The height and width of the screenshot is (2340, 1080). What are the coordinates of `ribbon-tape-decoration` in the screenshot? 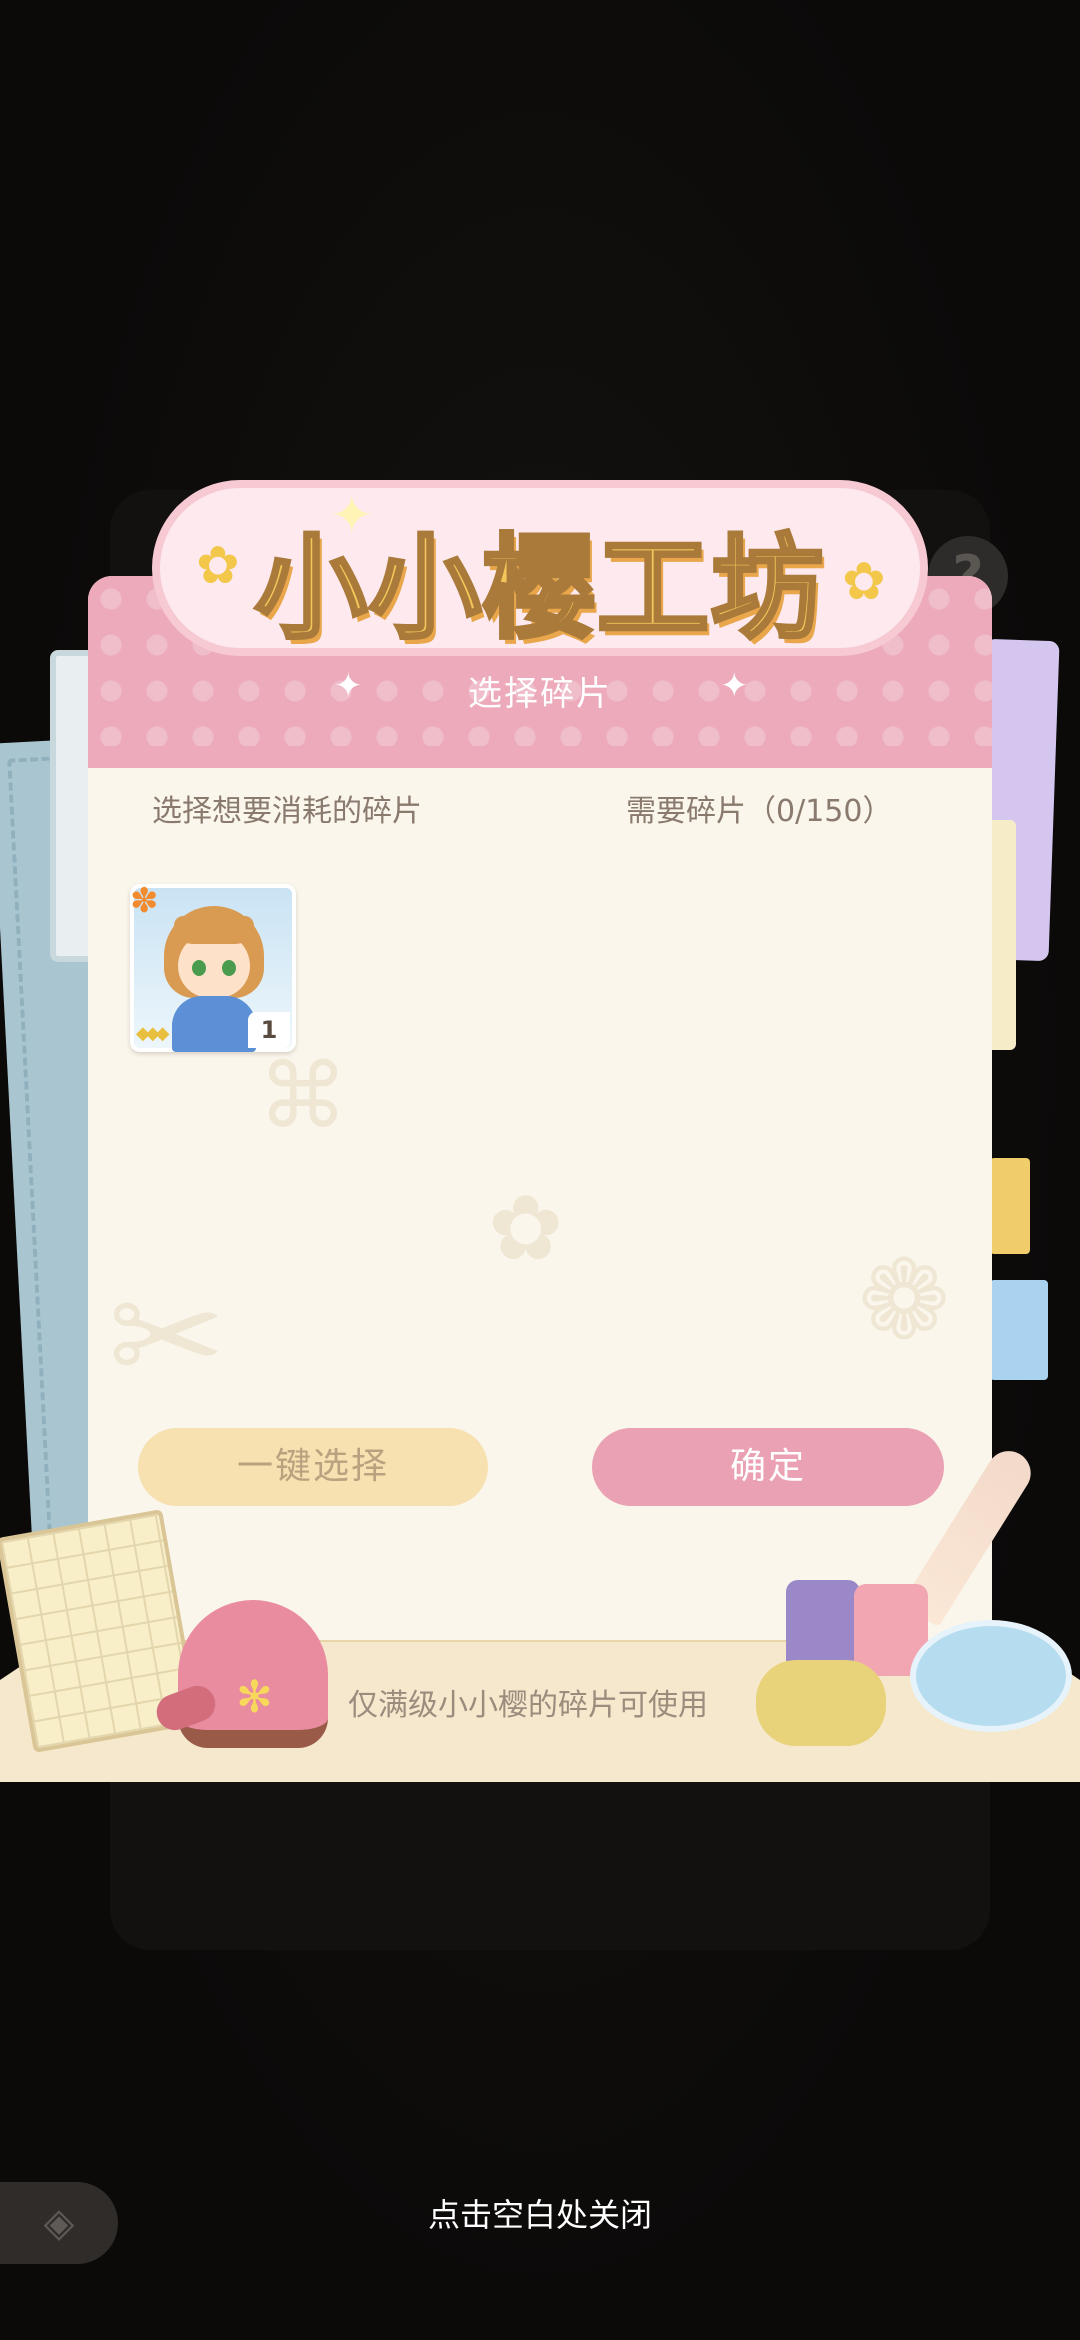 It's located at (991, 1676).